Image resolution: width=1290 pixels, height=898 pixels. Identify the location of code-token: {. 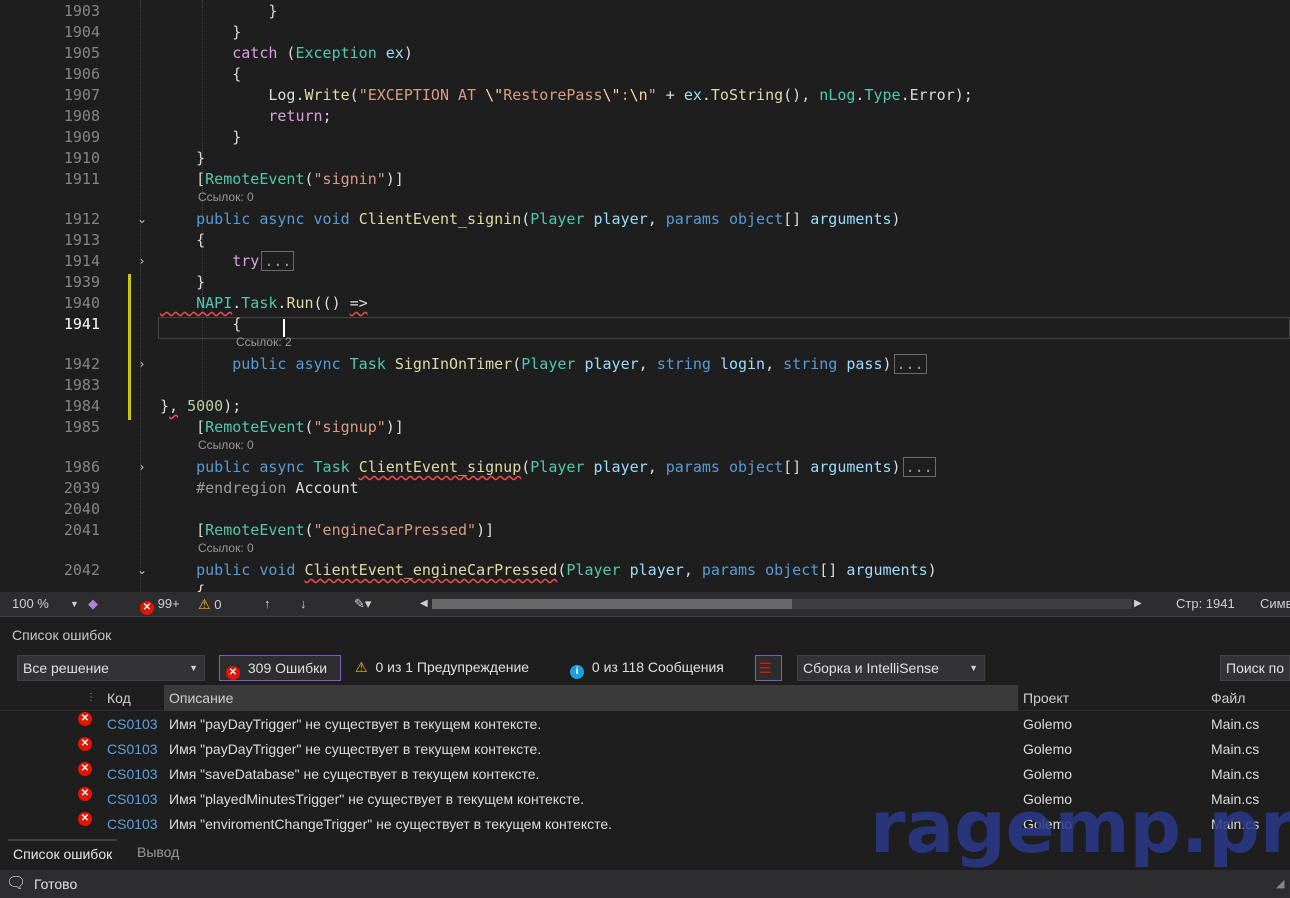
(183, 240).